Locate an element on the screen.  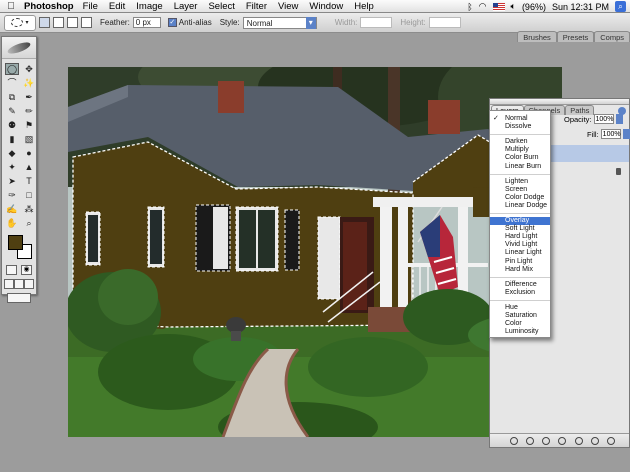
foreground-color-swatch is located at coordinates (15, 242).